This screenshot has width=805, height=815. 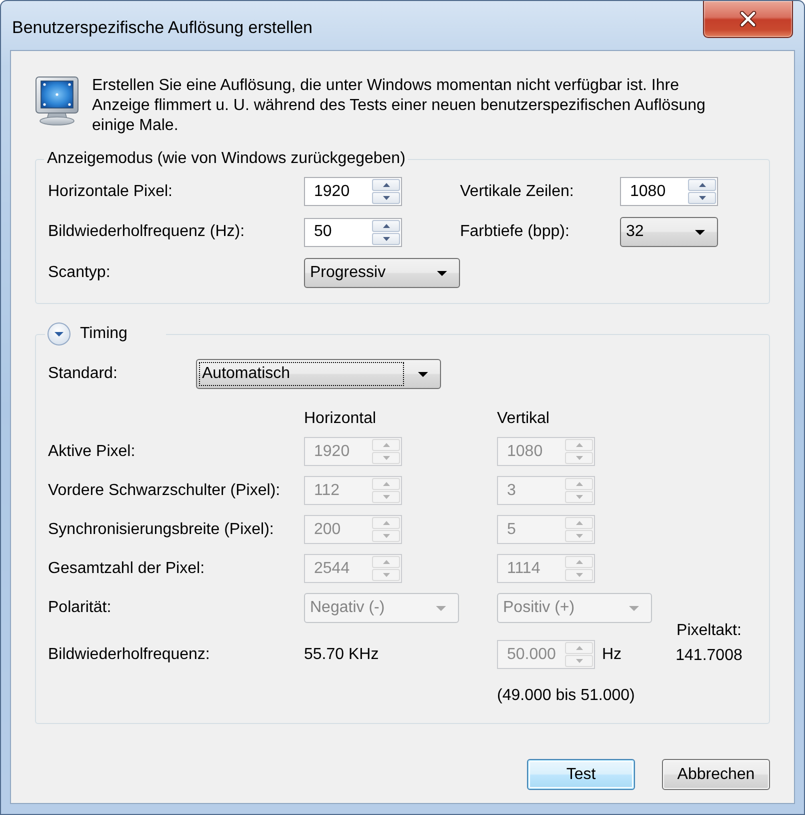 I want to click on range-hint: (49.000 bis 51.000), so click(x=566, y=696).